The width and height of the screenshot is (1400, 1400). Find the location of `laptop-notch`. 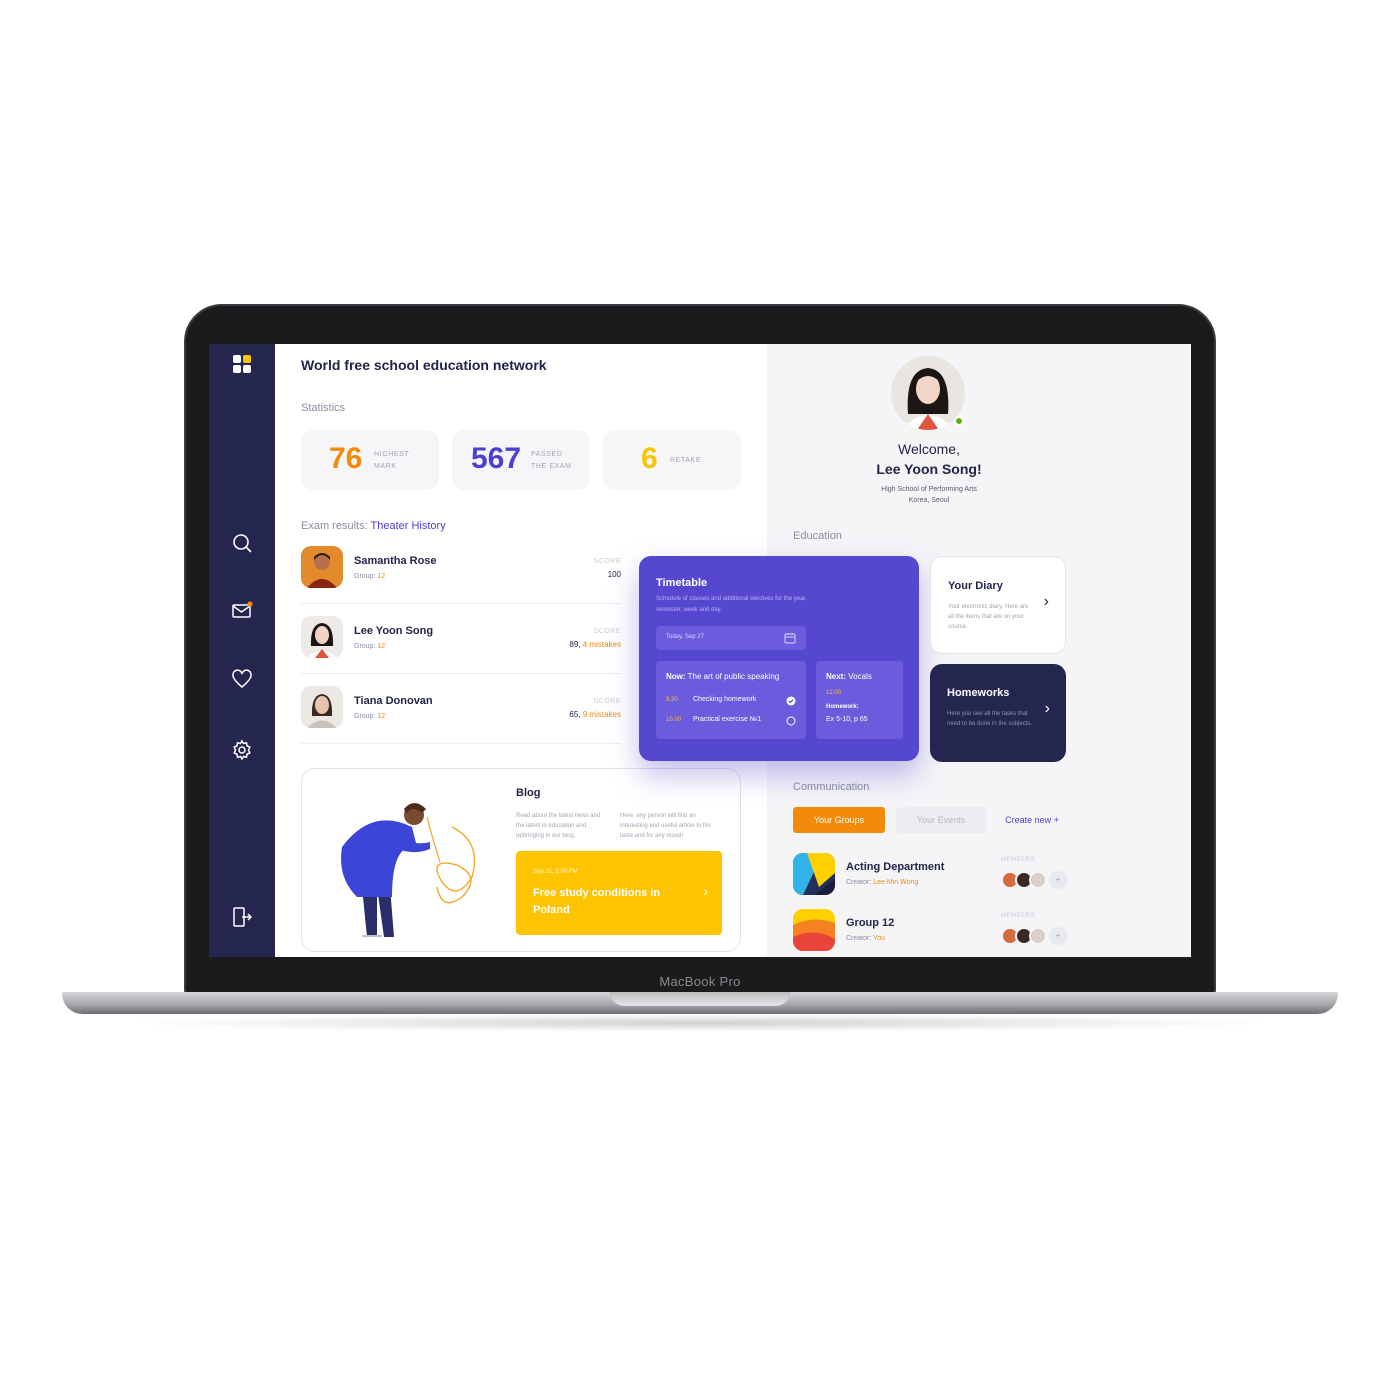

laptop-notch is located at coordinates (700, 999).